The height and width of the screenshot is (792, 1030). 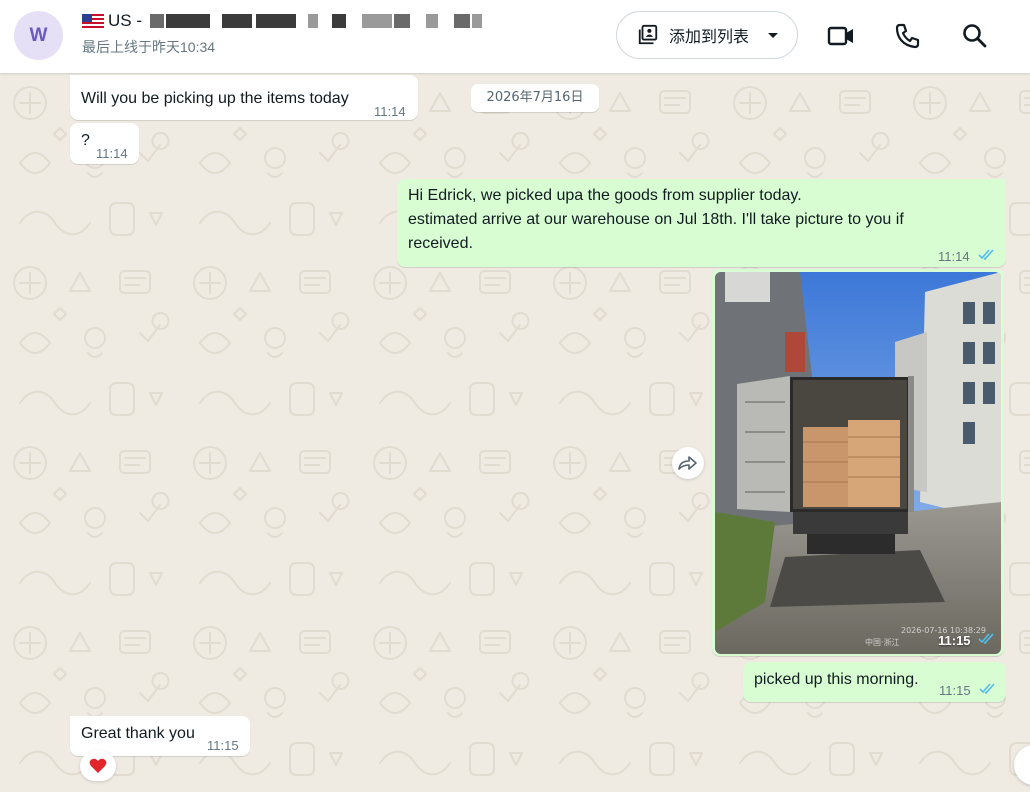 I want to click on chevron-down-icon, so click(x=773, y=35).